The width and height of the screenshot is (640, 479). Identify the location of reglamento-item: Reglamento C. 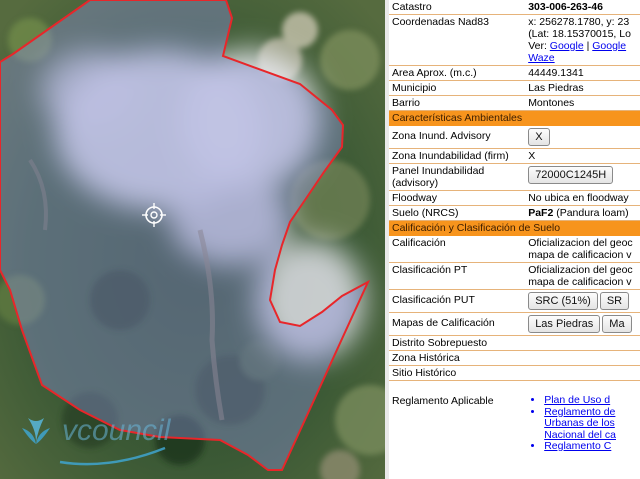
(592, 446).